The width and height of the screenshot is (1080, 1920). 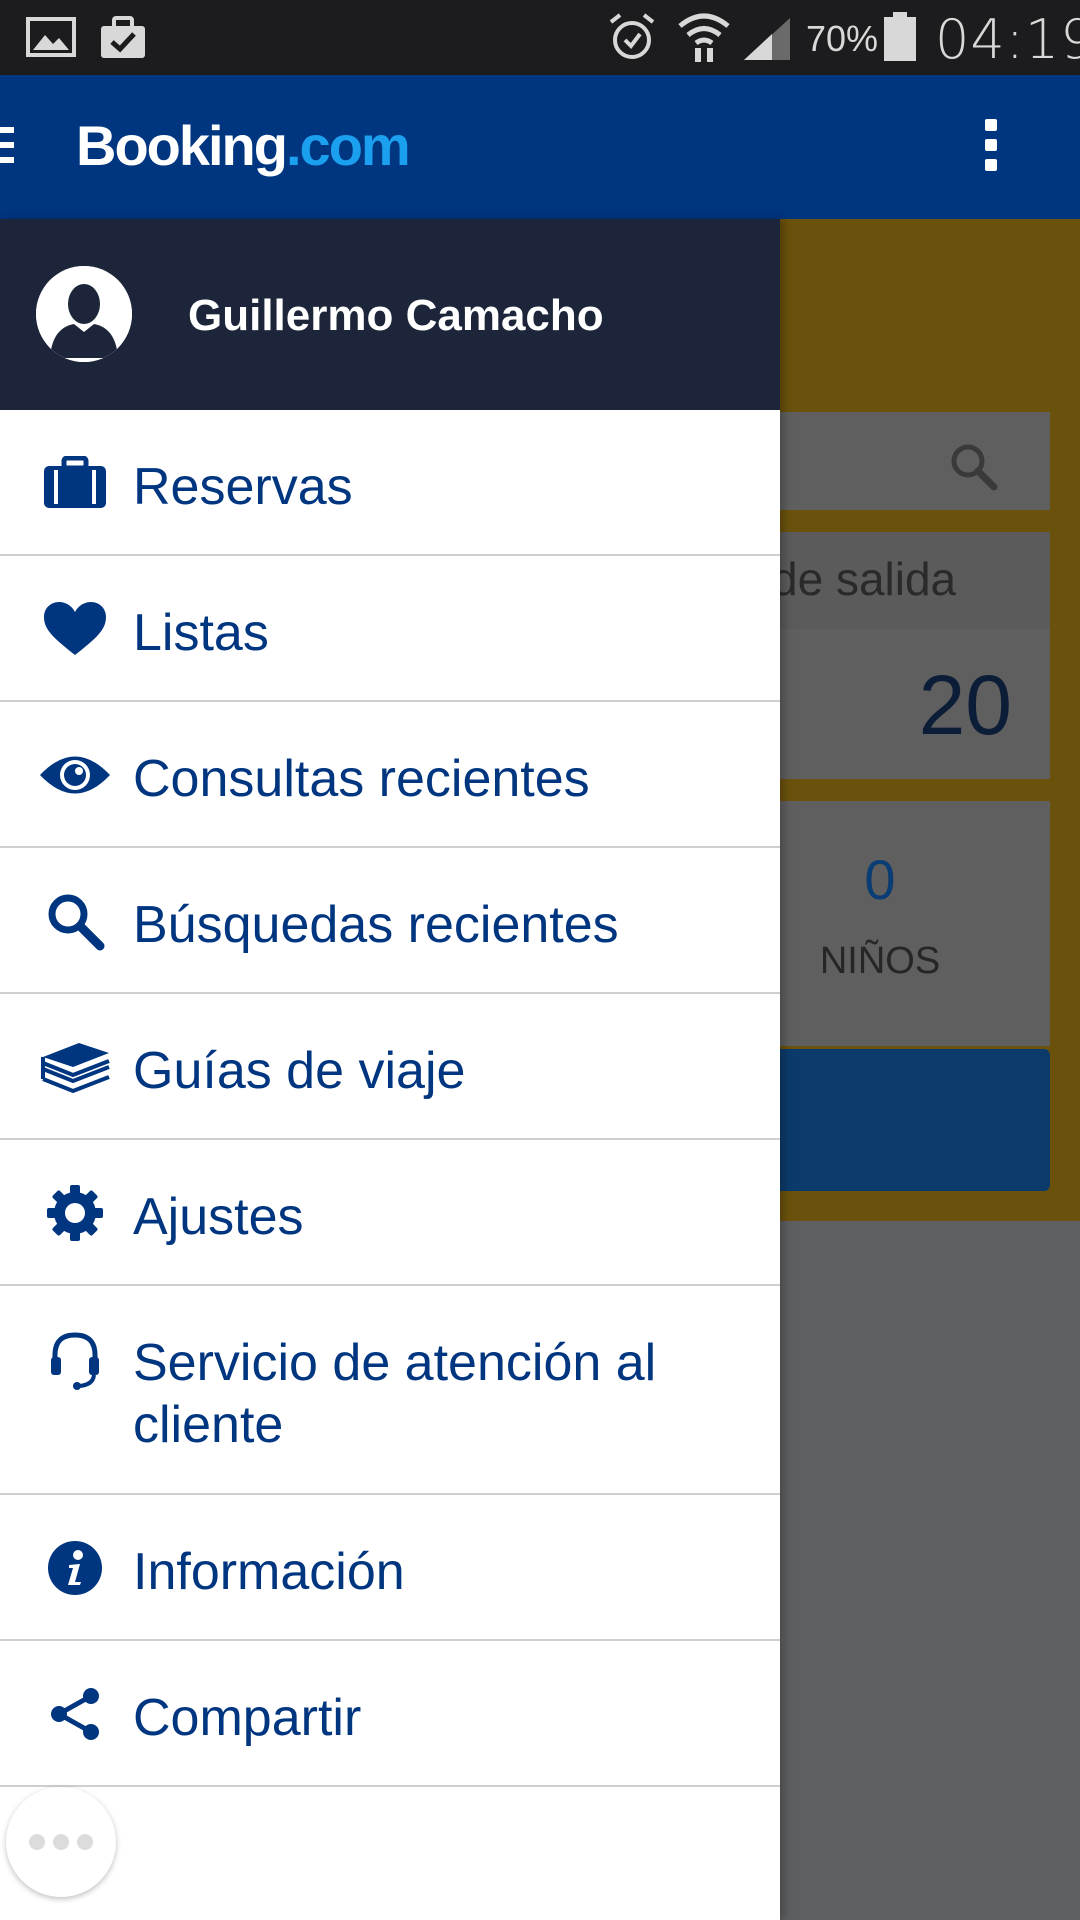 What do you see at coordinates (540, 37) in the screenshot?
I see `status-bar: 70% 04:19` at bounding box center [540, 37].